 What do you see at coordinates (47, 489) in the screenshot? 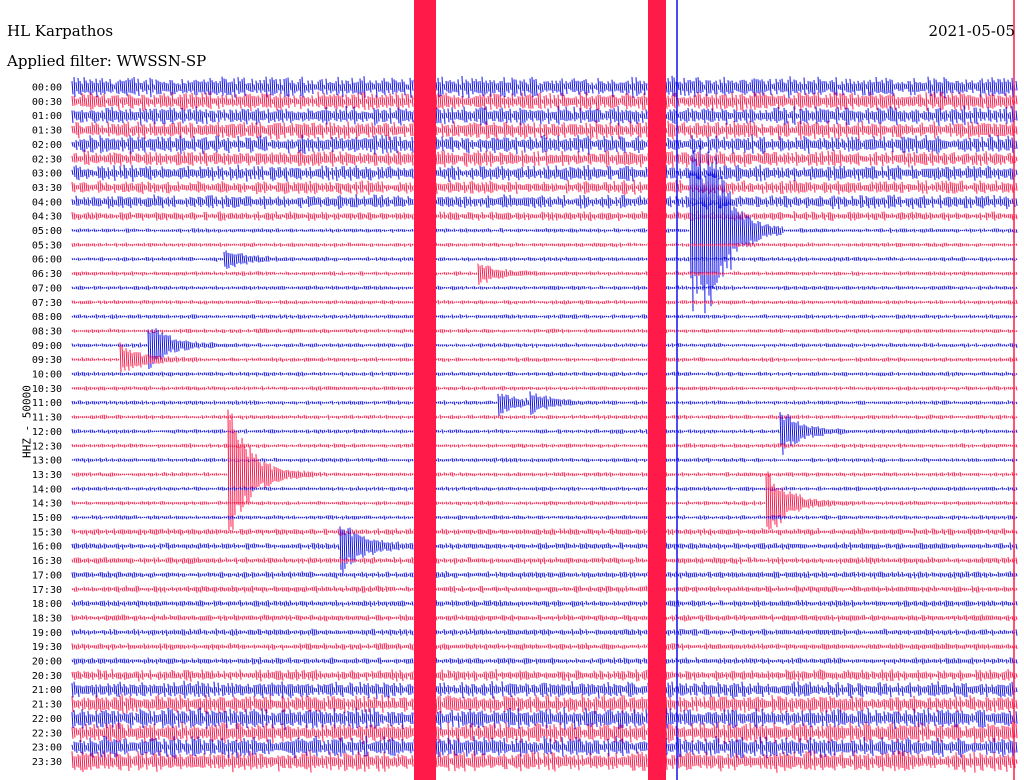
I see `row-time-label: 14:00` at bounding box center [47, 489].